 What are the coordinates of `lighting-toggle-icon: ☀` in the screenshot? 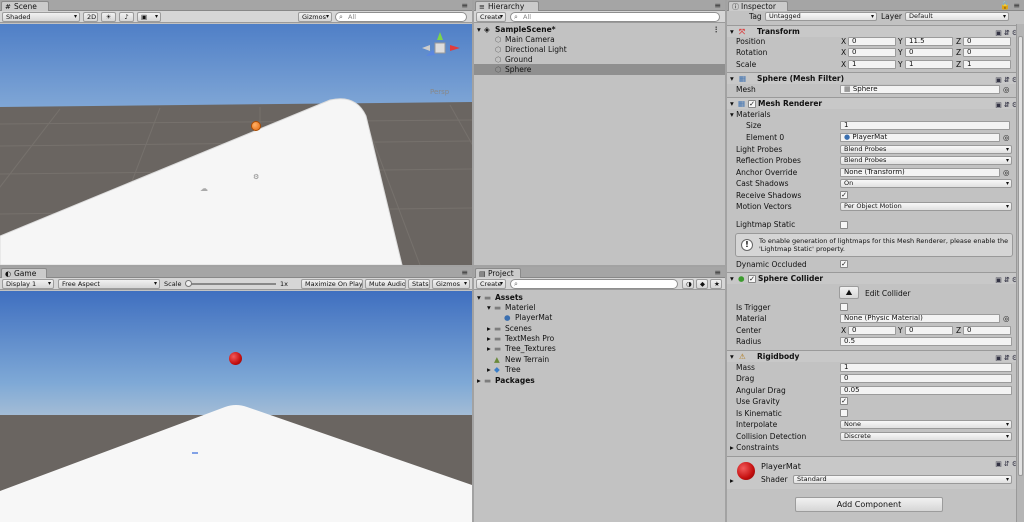 It's located at (108, 17).